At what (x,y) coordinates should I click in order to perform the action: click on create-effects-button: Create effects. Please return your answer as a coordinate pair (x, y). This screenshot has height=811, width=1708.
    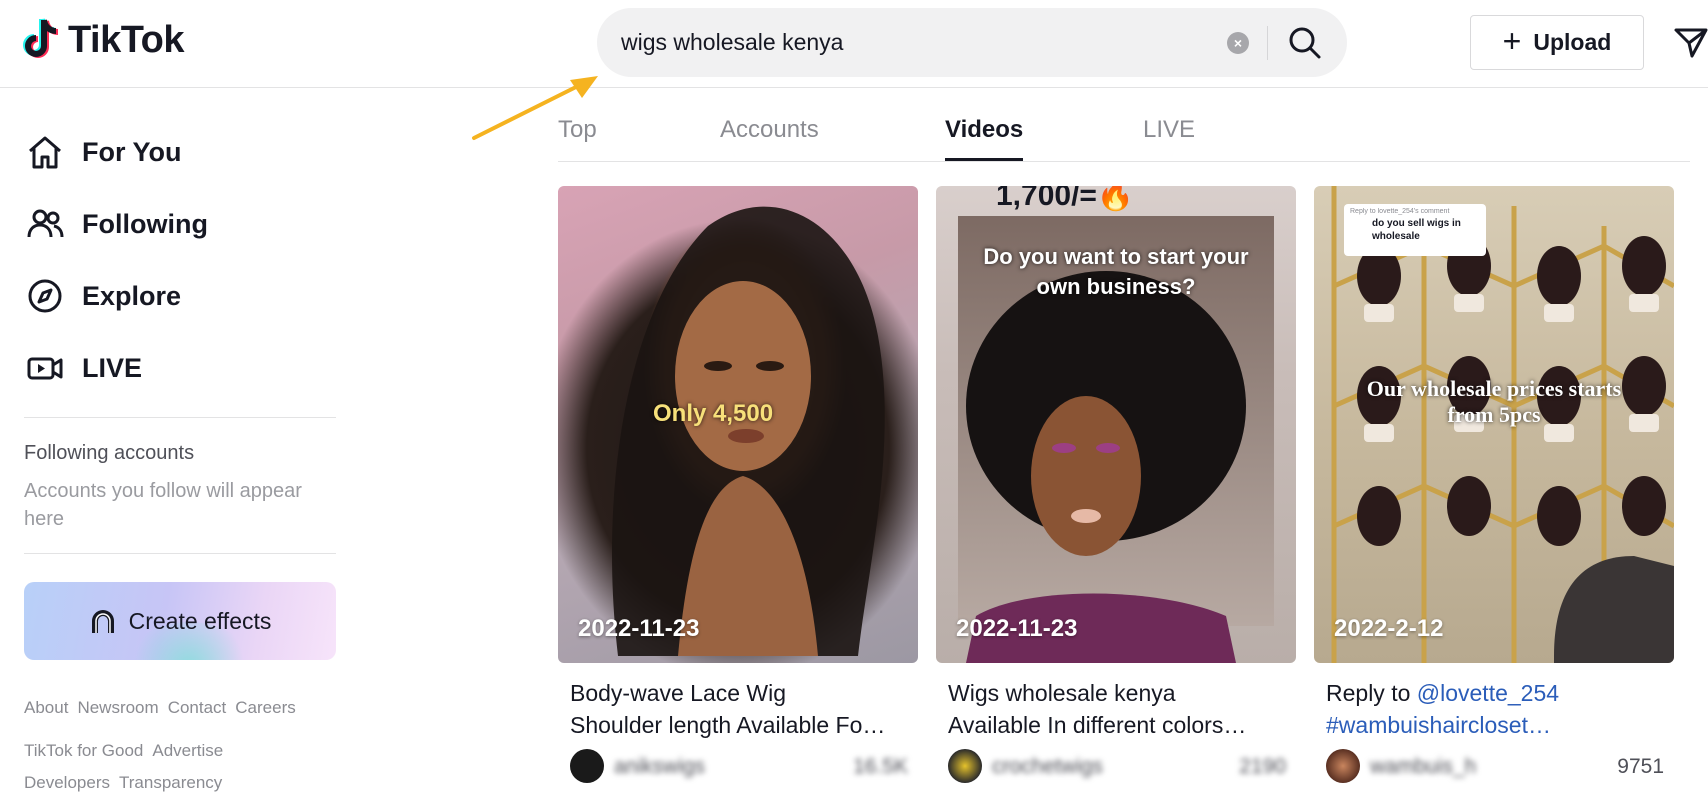
    Looking at the image, I should click on (180, 621).